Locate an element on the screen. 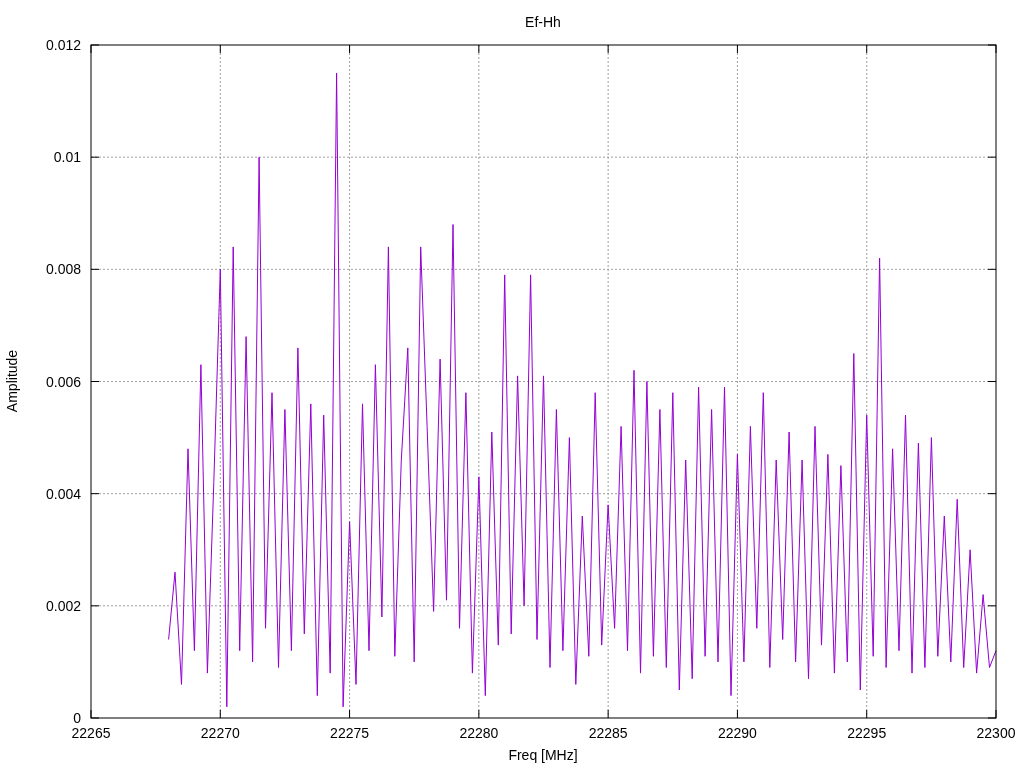  x-tick-label: 22300 is located at coordinates (996, 733).